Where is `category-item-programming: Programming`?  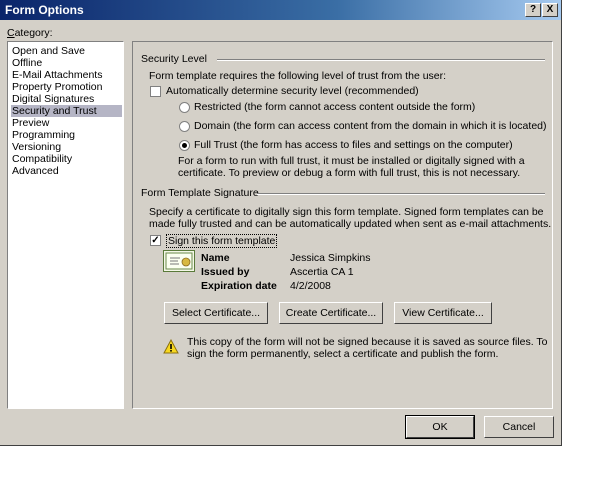
category-item-programming: Programming is located at coordinates (66, 135).